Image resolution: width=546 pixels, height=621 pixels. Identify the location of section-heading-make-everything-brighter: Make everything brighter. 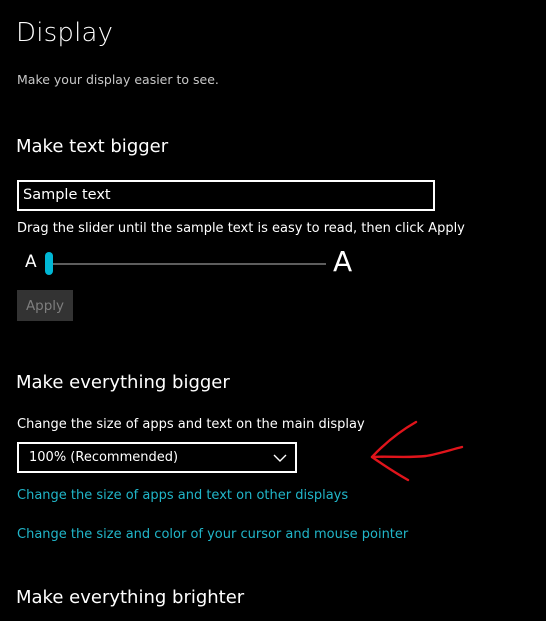
(130, 597).